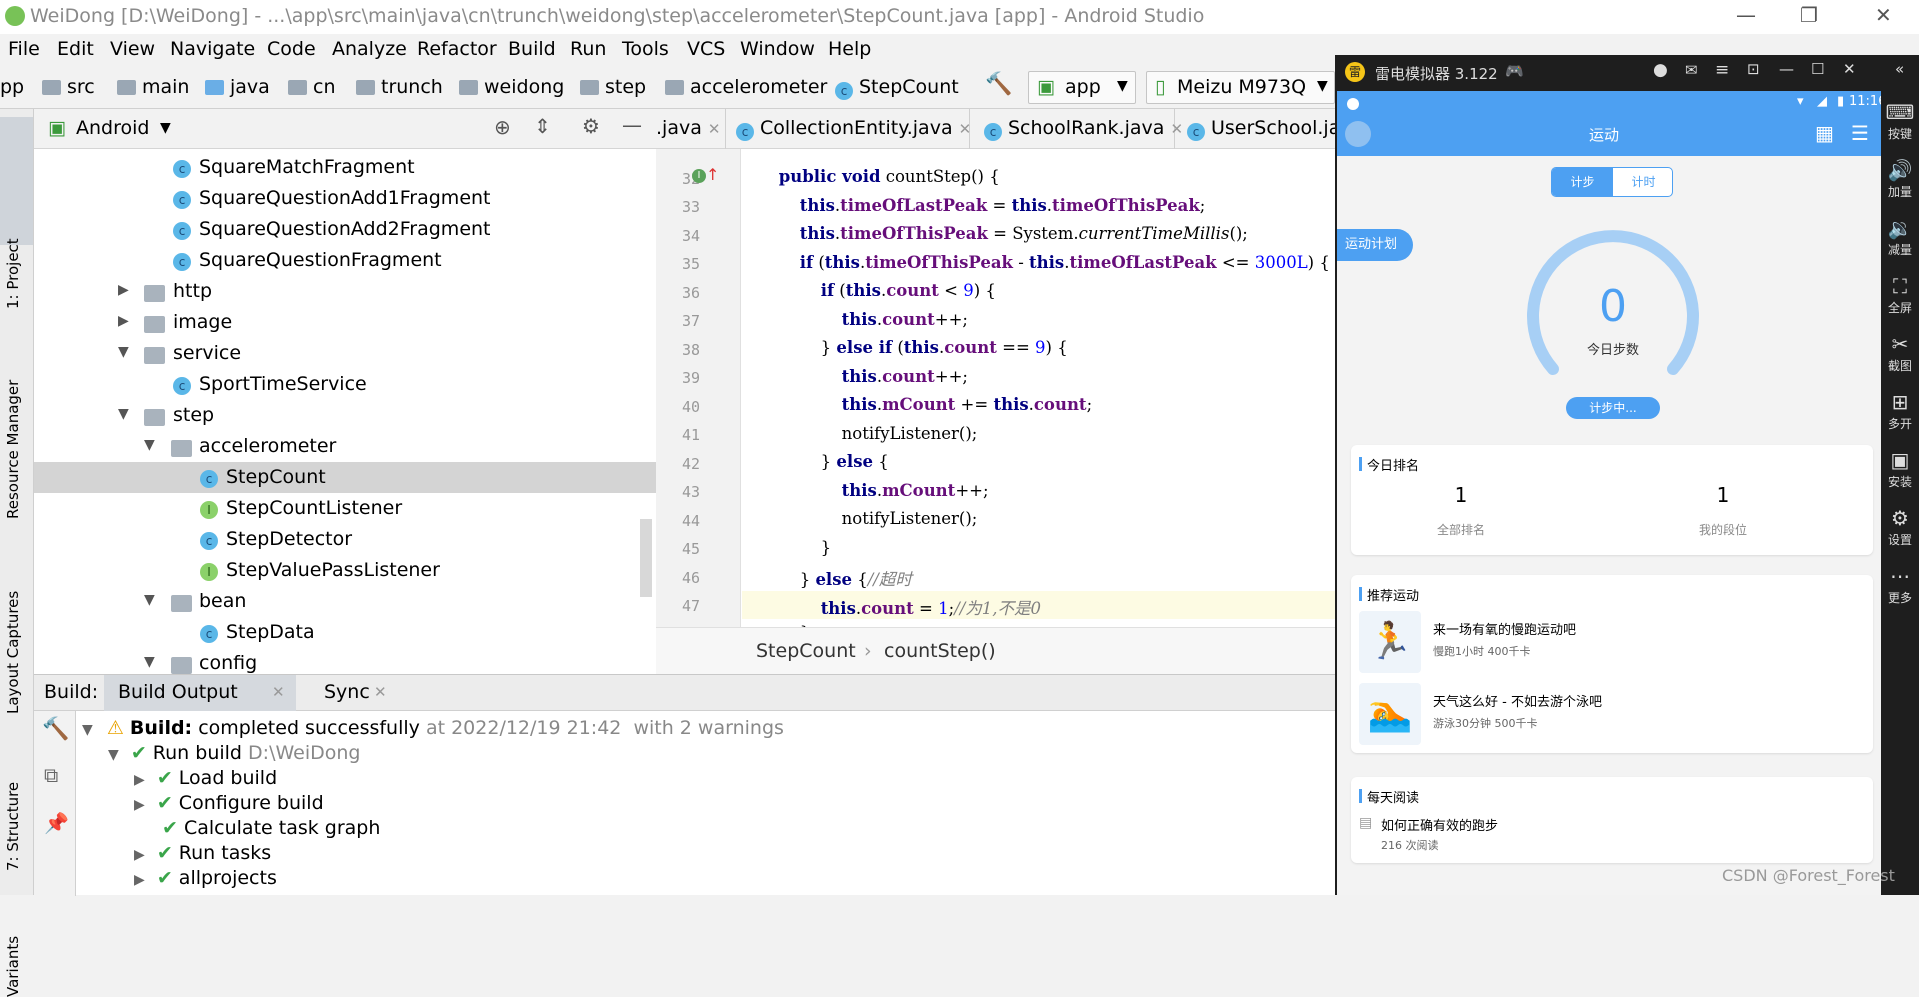 This screenshot has width=1919, height=997. What do you see at coordinates (897, 88) in the screenshot?
I see `crumb-stepcount: c StepCount` at bounding box center [897, 88].